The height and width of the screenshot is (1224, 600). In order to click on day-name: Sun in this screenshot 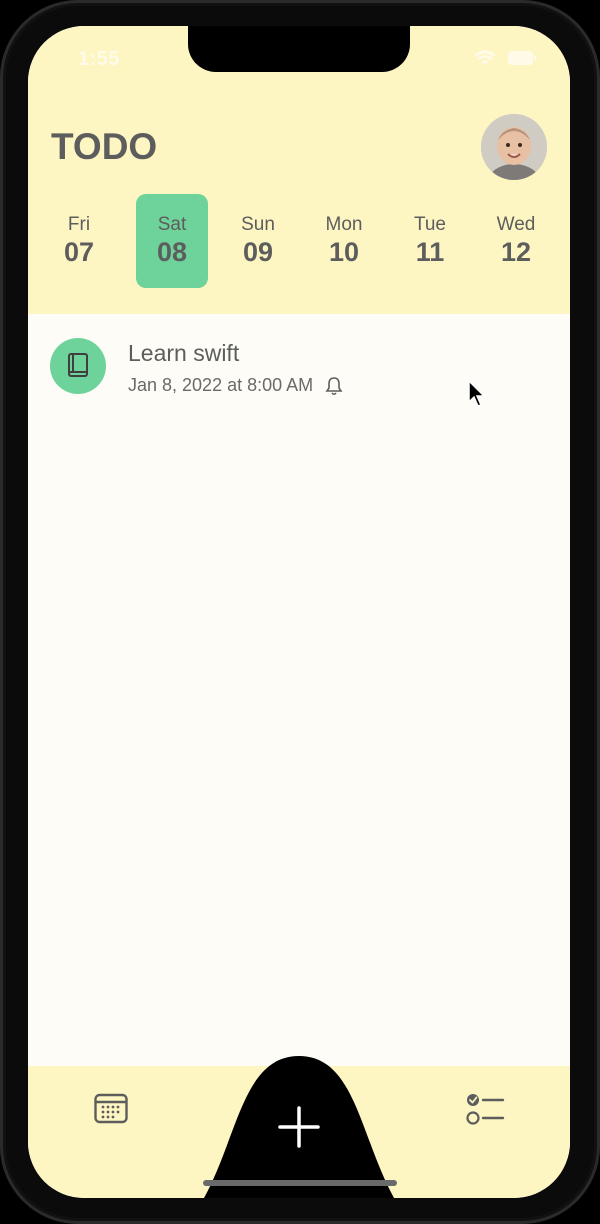, I will do `click(258, 224)`.